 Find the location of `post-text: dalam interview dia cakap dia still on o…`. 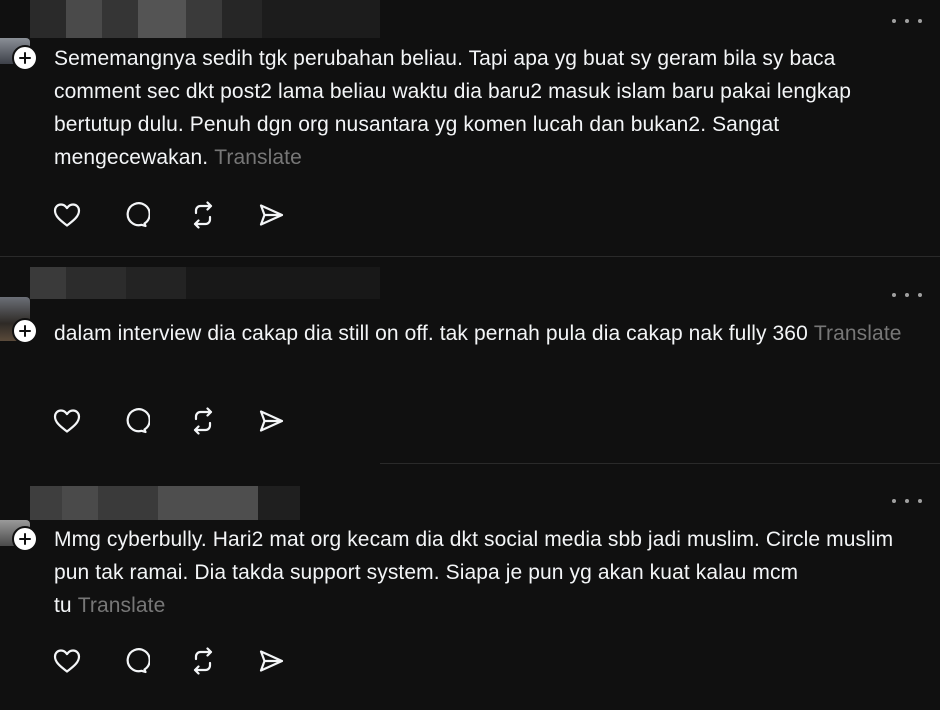

post-text: dalam interview dia cakap dia still on o… is located at coordinates (484, 333).